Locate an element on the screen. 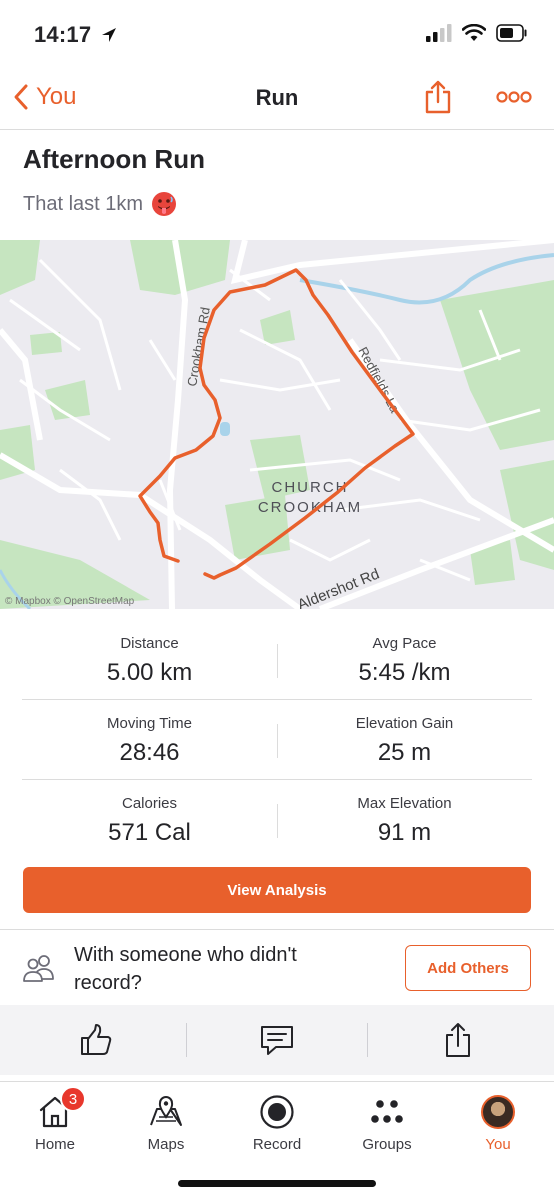  stat-elevation-gain: Elevation Gain 25 m is located at coordinates (404, 733).